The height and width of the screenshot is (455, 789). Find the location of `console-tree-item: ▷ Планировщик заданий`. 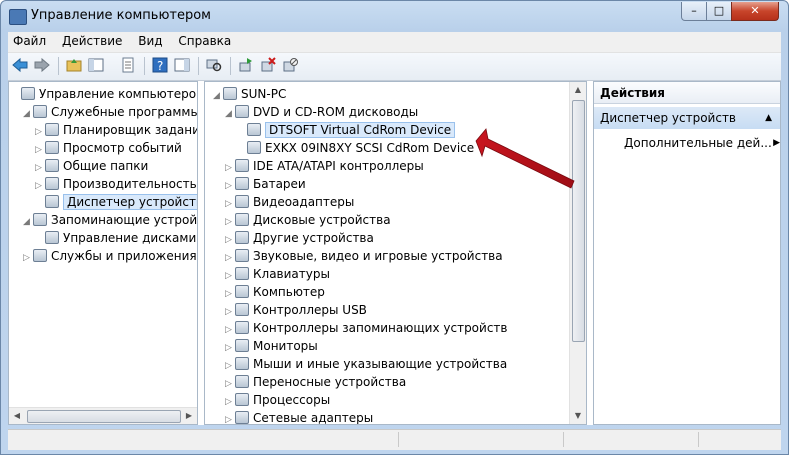

console-tree-item: ▷ Планировщик заданий is located at coordinates (116, 130).